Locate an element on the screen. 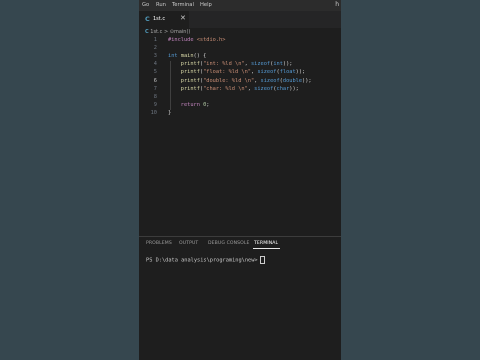 This screenshot has height=360, width=480. code-text: } is located at coordinates (169, 113).